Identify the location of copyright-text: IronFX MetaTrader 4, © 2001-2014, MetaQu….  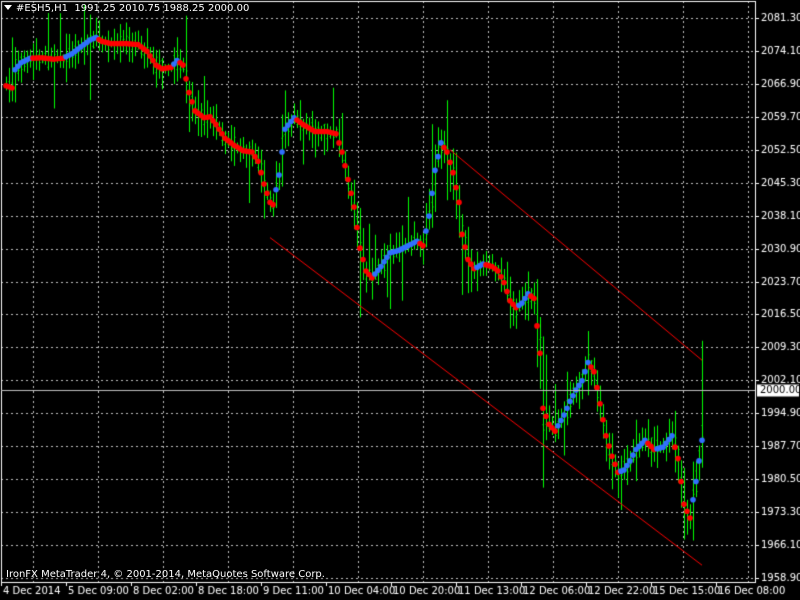
(165, 574).